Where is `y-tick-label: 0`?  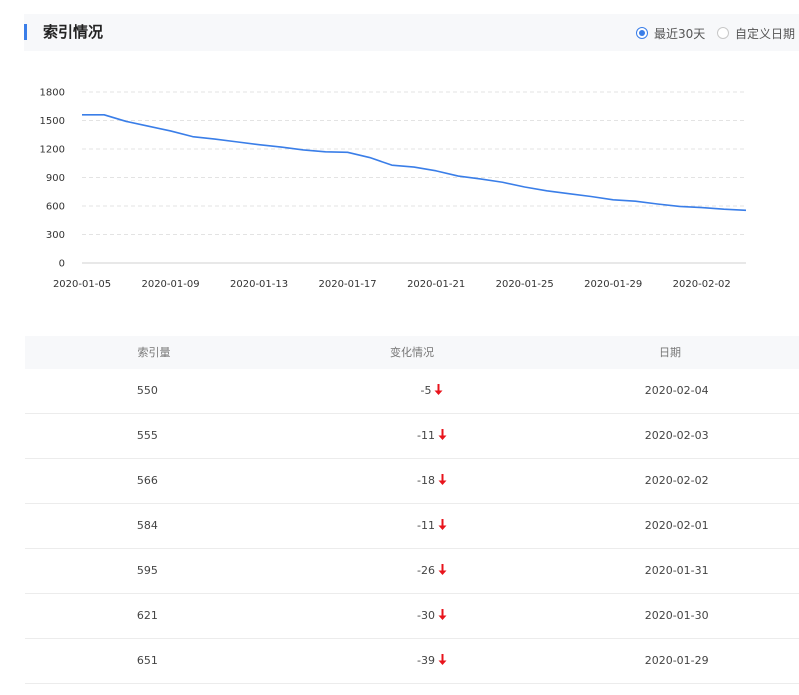
y-tick-label: 0 is located at coordinates (62, 264).